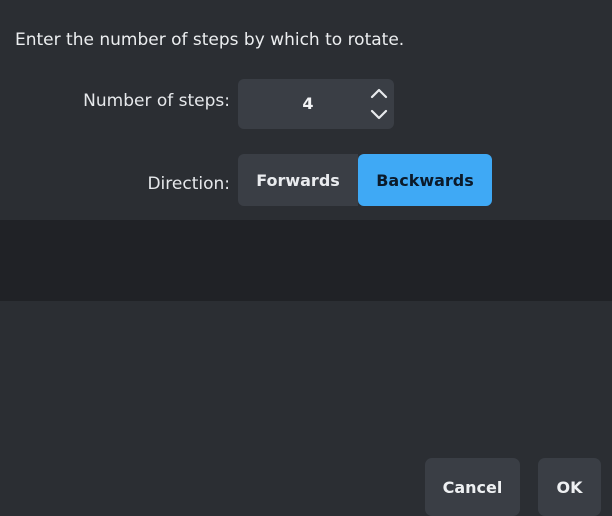 The image size is (612, 516). Describe the element at coordinates (425, 180) in the screenshot. I see `direction-backwards-button: Backwards` at that location.